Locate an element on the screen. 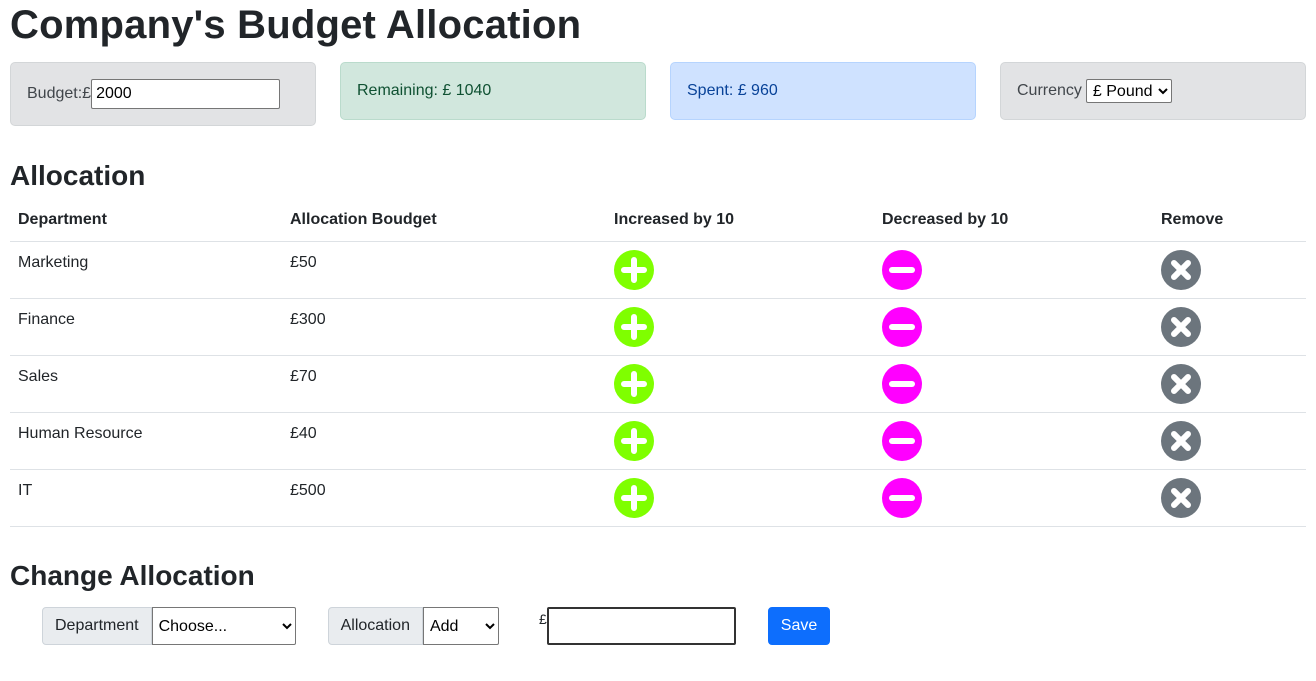 The width and height of the screenshot is (1316, 681). change-allocation-heading: Change Allocation is located at coordinates (132, 575).